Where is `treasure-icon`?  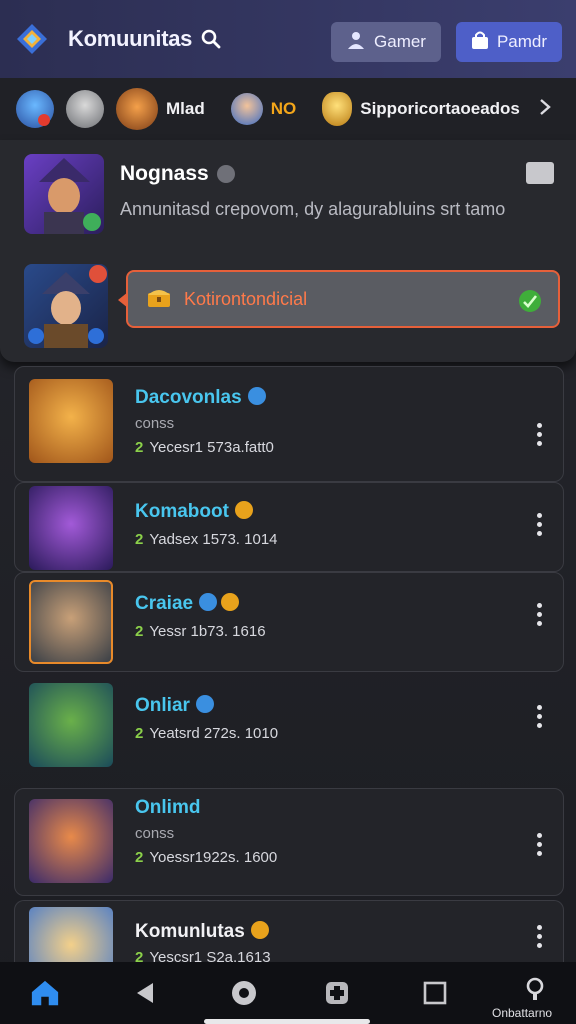 treasure-icon is located at coordinates (159, 299).